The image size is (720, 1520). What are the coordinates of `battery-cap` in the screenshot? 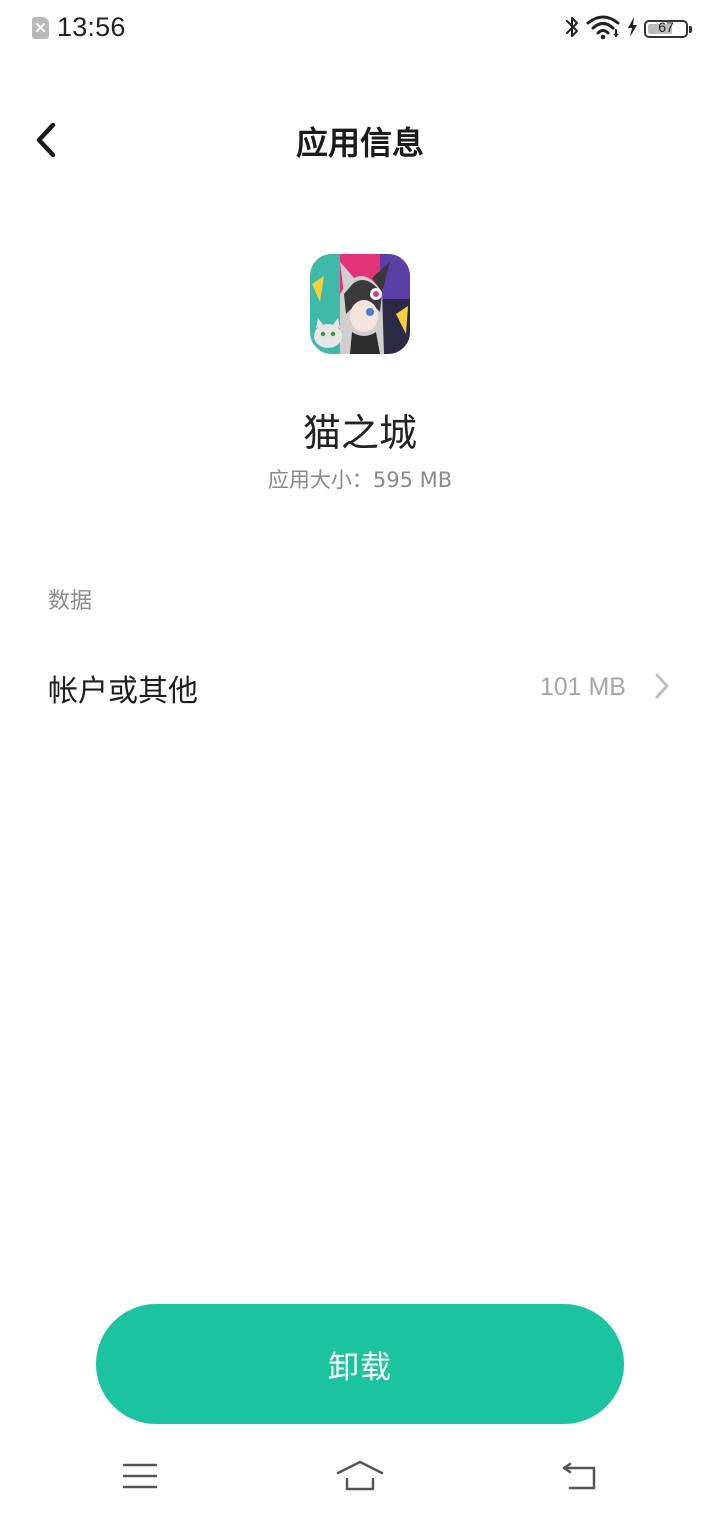 It's located at (690, 29).